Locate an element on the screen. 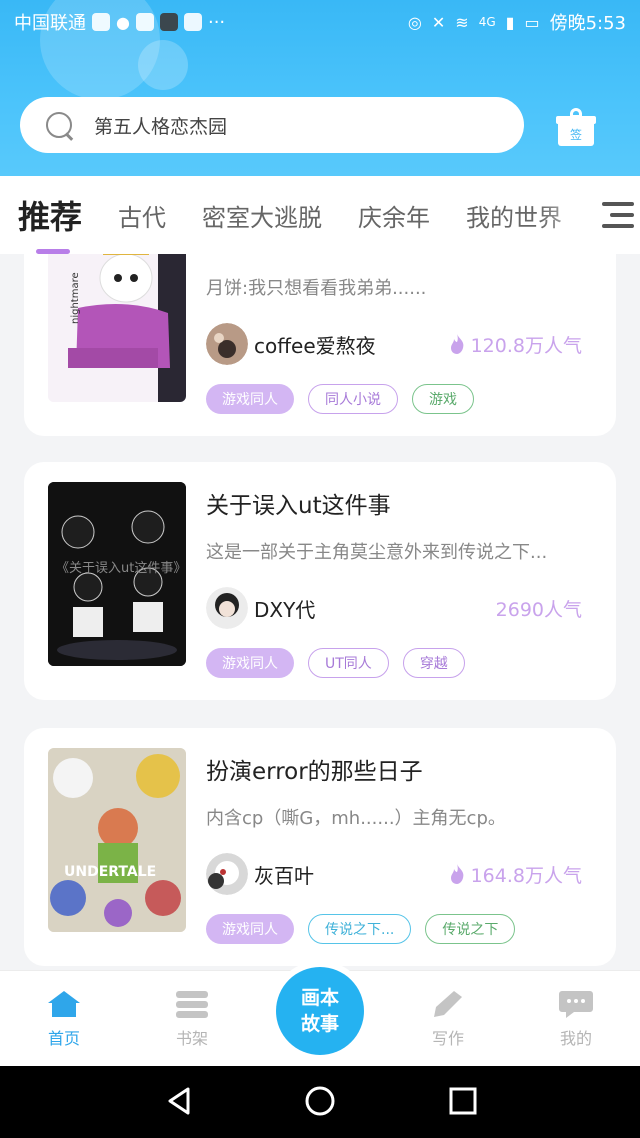 The height and width of the screenshot is (1138, 640). tag-list: 游戏同人 UT同人 穿越 is located at coordinates (335, 663).